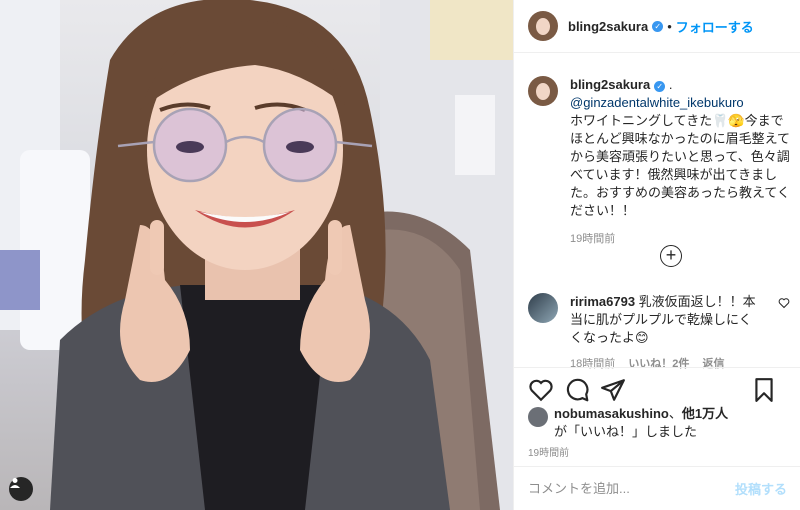 This screenshot has height=510, width=800. What do you see at coordinates (705, 413) in the screenshot?
I see `likes-others: 他1万人` at bounding box center [705, 413].